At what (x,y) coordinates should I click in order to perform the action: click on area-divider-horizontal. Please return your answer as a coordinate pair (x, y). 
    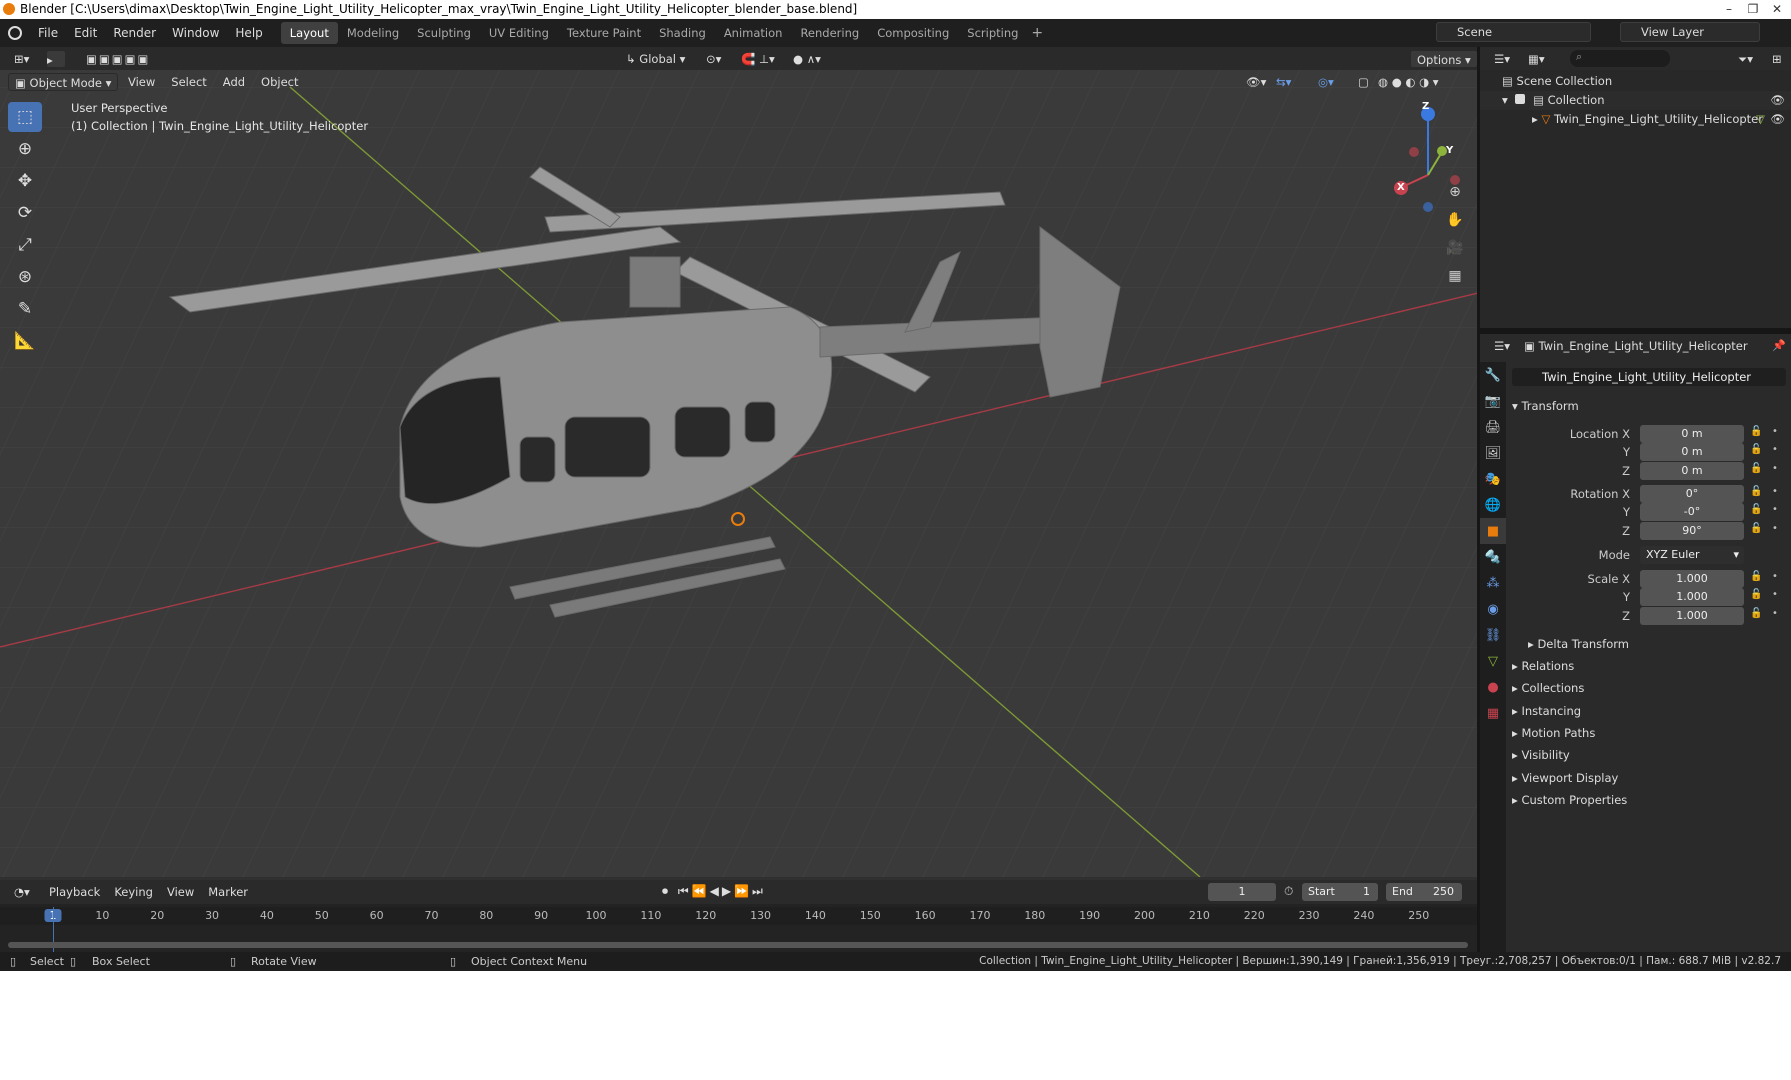
    Looking at the image, I should click on (1635, 331).